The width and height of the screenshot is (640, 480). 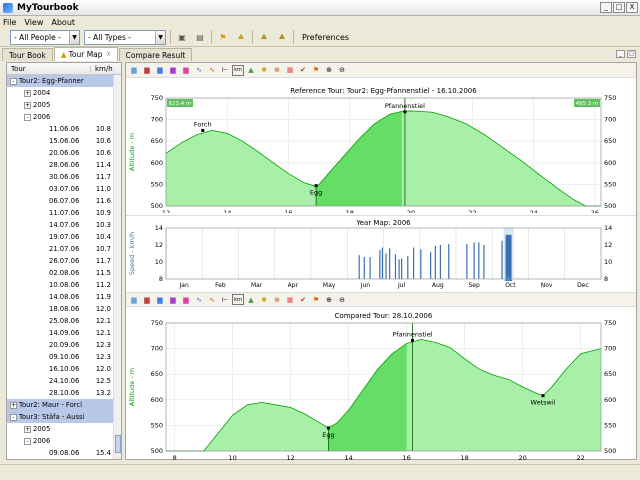 I want to click on preferences-button: Preferences, so click(x=325, y=37).